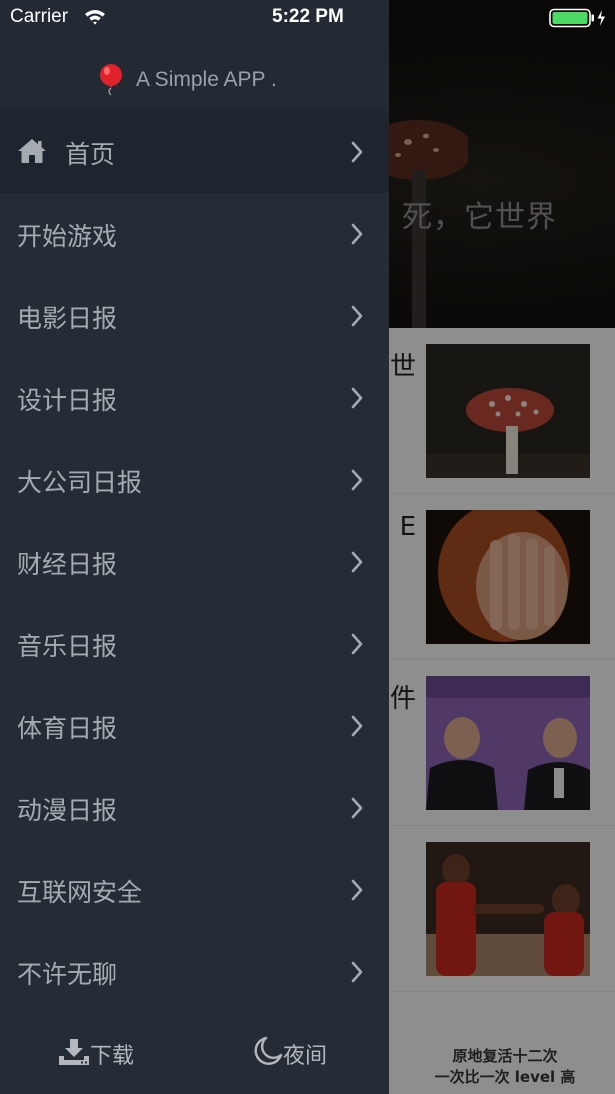 Image resolution: width=615 pixels, height=1094 pixels. What do you see at coordinates (80, 482) in the screenshot?
I see `menu-item-label: 大公司日报` at bounding box center [80, 482].